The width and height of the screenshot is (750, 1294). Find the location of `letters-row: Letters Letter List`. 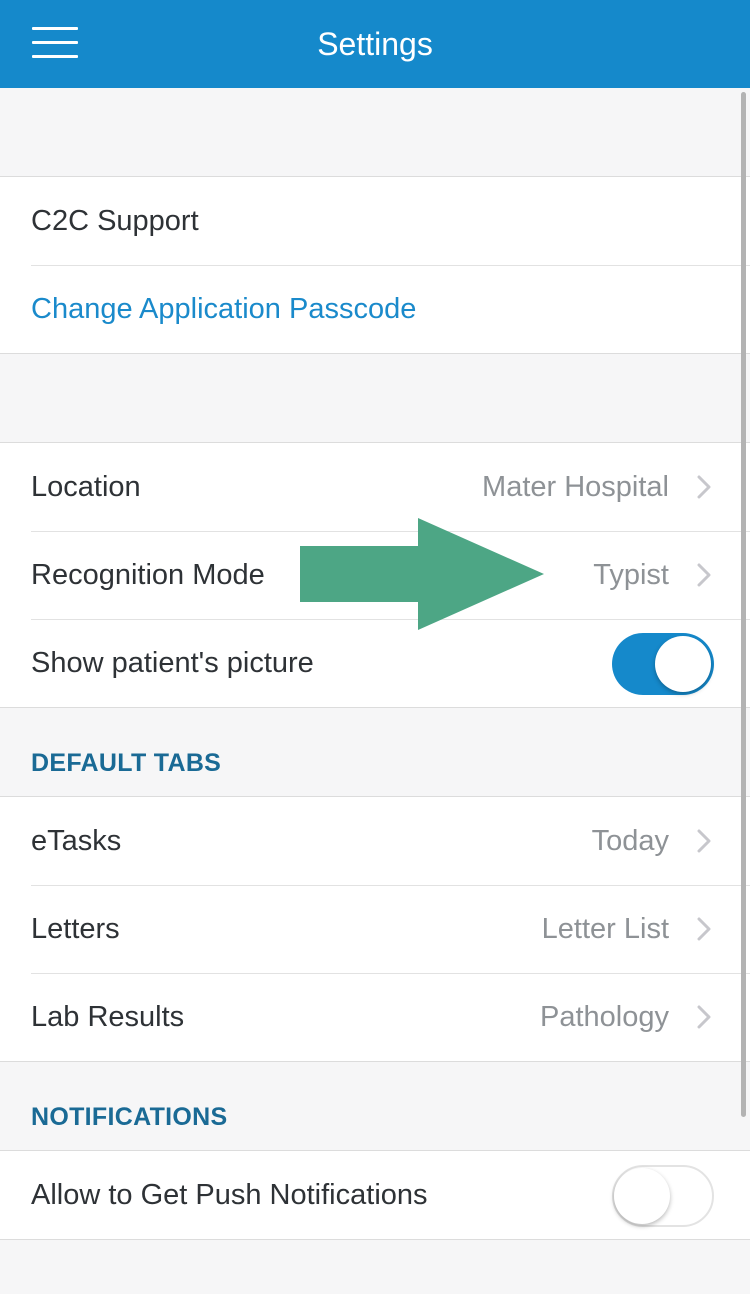

letters-row: Letters Letter List is located at coordinates (375, 929).